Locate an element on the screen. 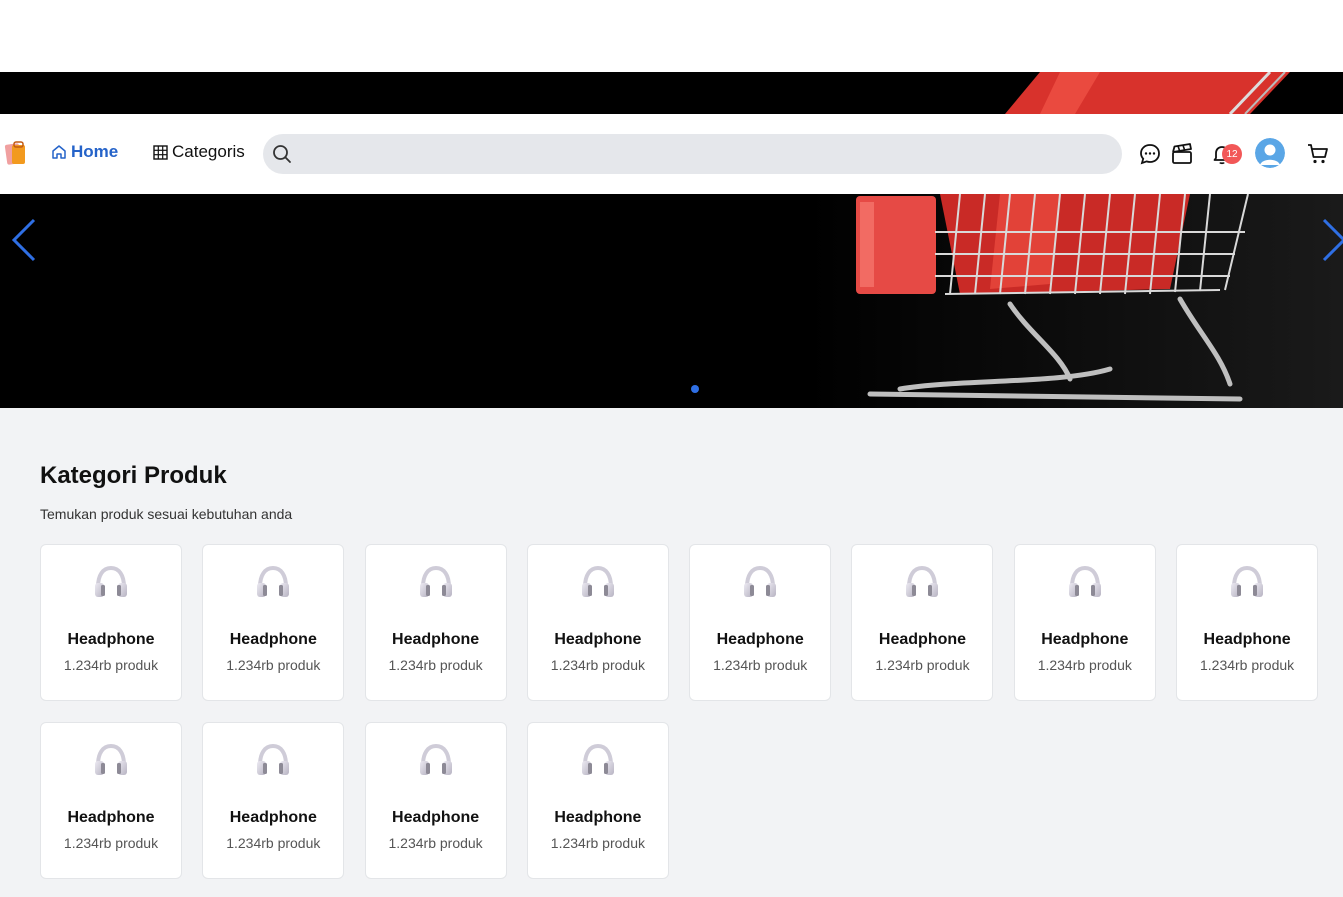 Image resolution: width=1343 pixels, height=897 pixels. carousel-indicator-dot is located at coordinates (695, 389).